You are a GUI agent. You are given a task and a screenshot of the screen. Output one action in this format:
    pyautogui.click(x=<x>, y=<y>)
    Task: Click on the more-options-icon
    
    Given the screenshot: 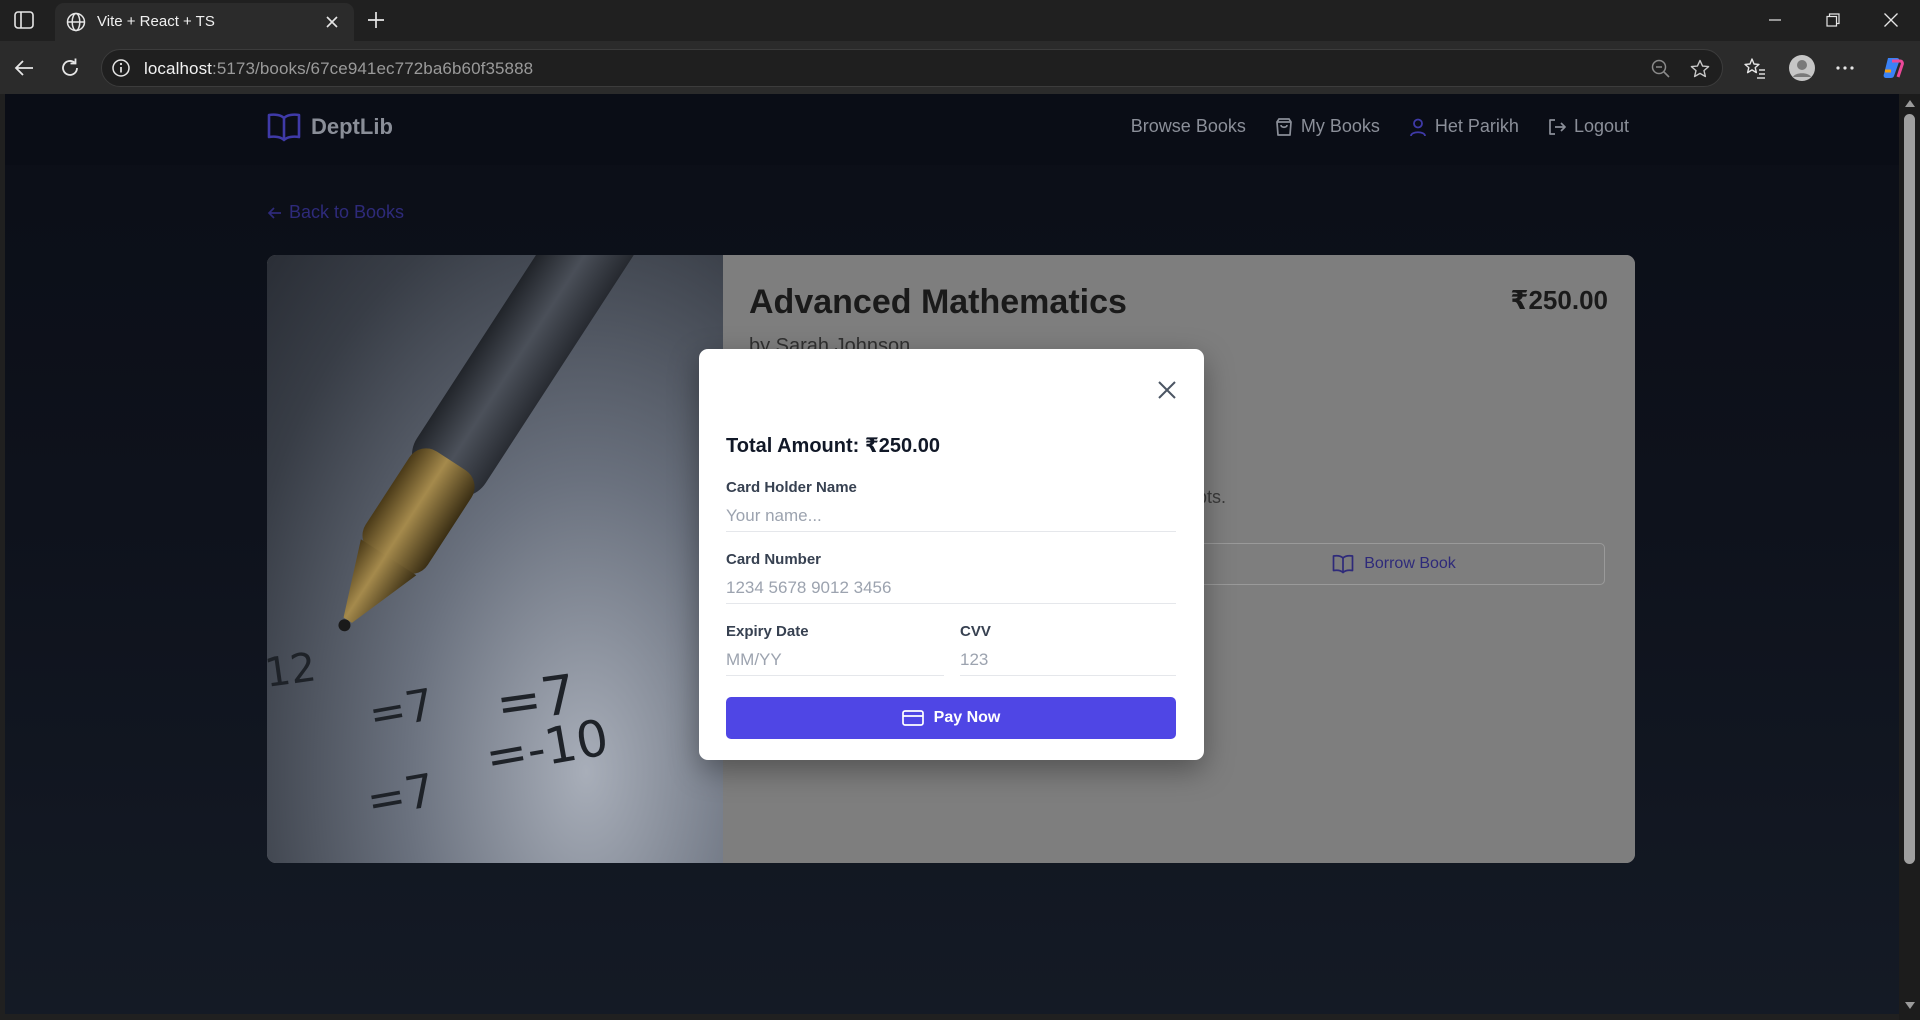 What is the action you would take?
    pyautogui.click(x=1845, y=68)
    